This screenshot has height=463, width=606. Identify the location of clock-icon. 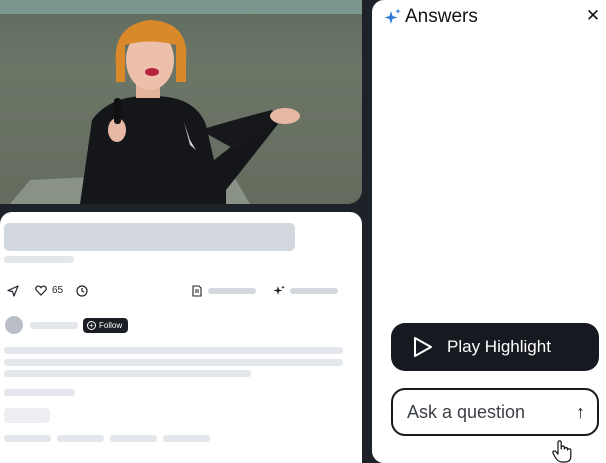
(82, 291).